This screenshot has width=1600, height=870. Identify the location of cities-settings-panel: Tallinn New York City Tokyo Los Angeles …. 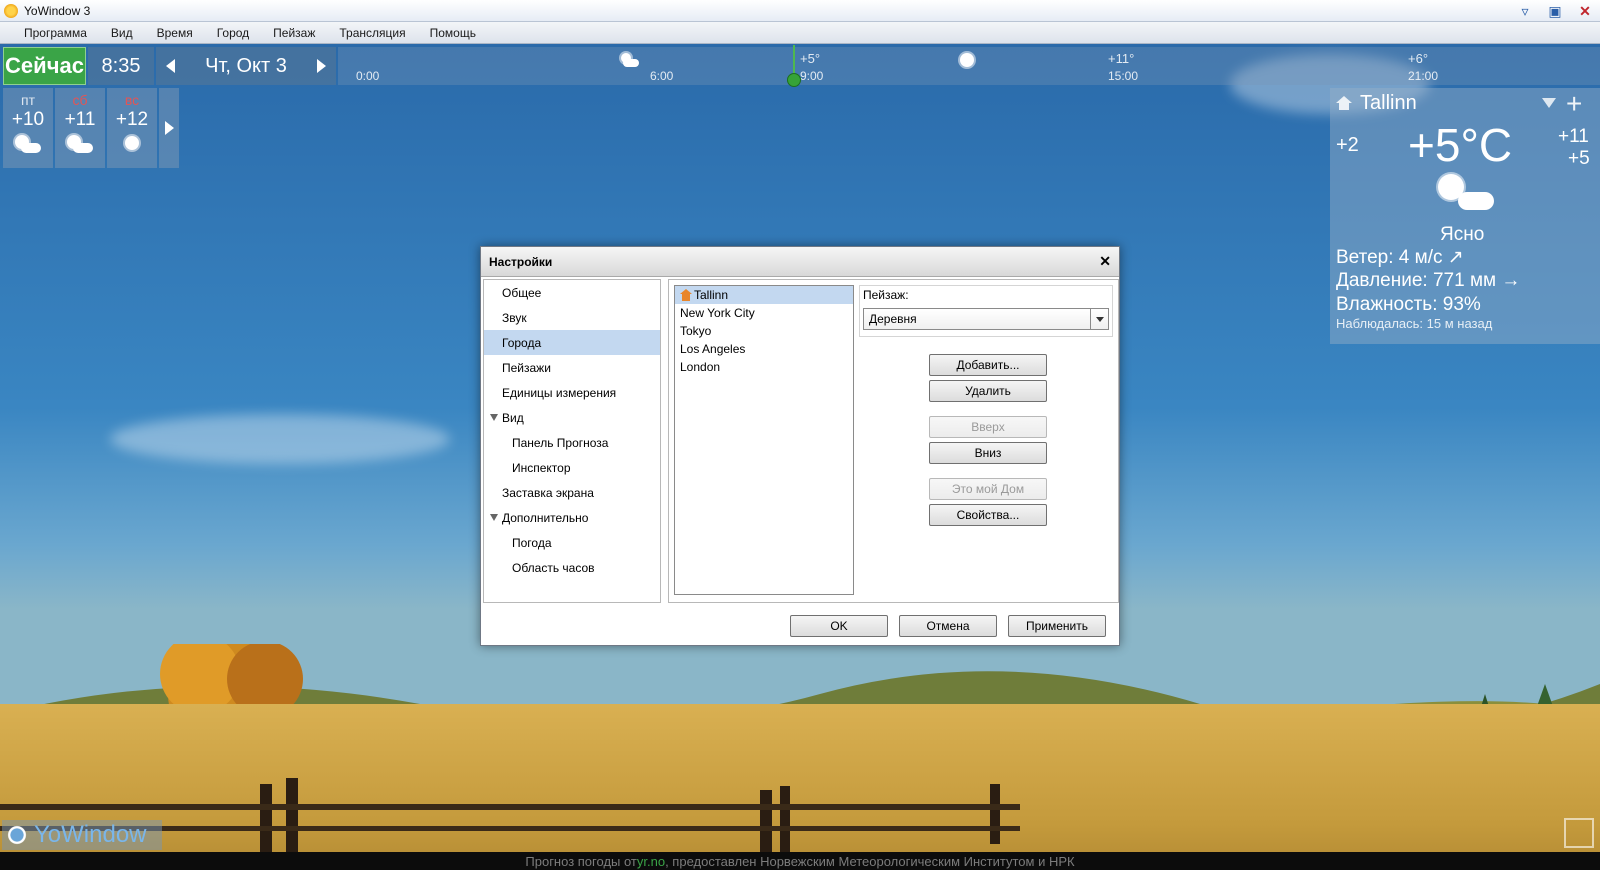
(893, 441).